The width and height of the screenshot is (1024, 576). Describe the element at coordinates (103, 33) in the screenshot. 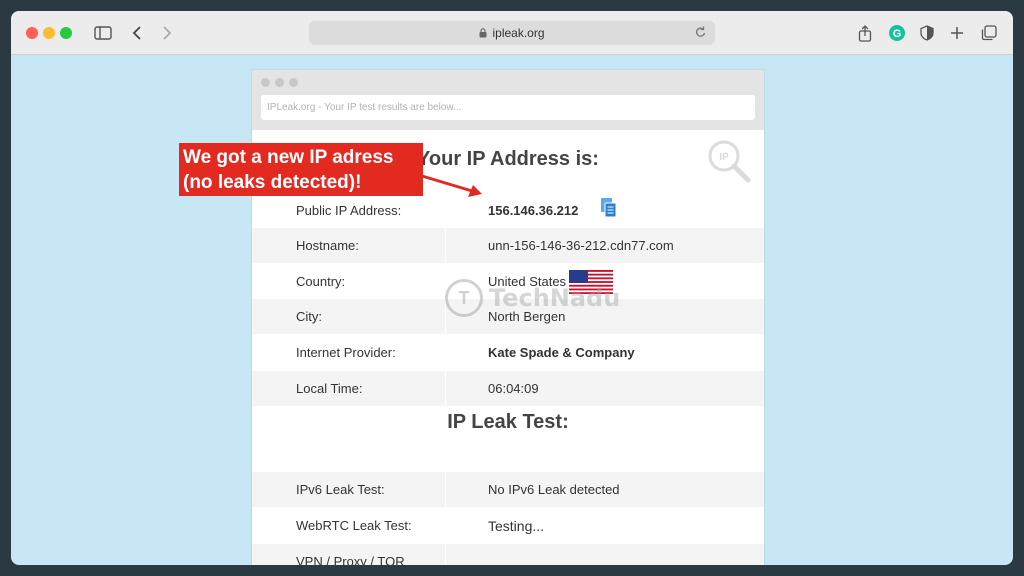

I see `sidebar-icon` at that location.